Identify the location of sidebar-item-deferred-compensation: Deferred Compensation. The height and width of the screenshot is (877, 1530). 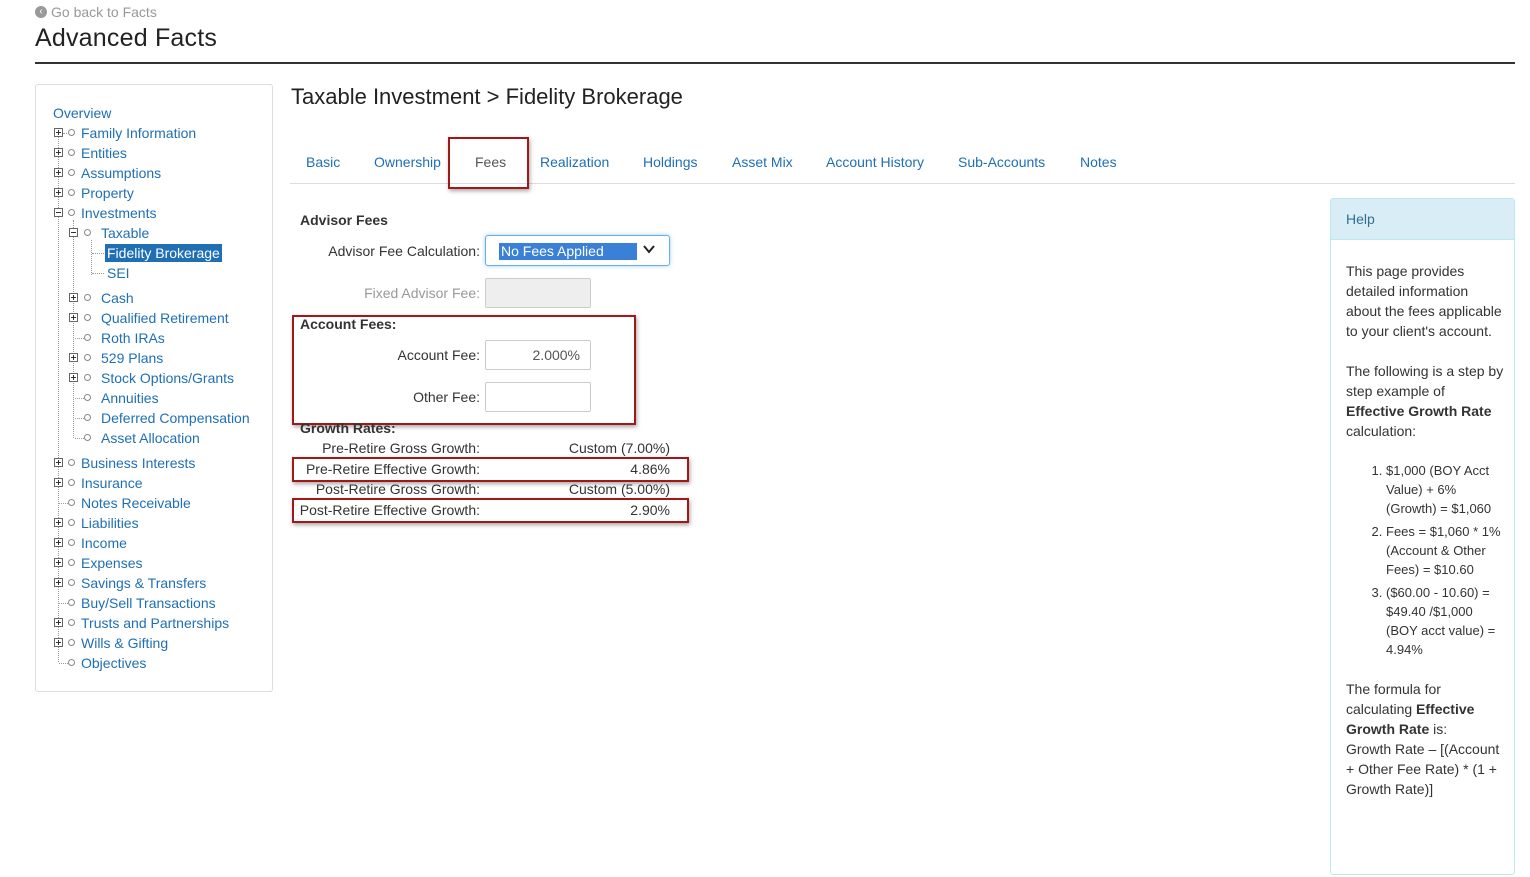
(163, 418).